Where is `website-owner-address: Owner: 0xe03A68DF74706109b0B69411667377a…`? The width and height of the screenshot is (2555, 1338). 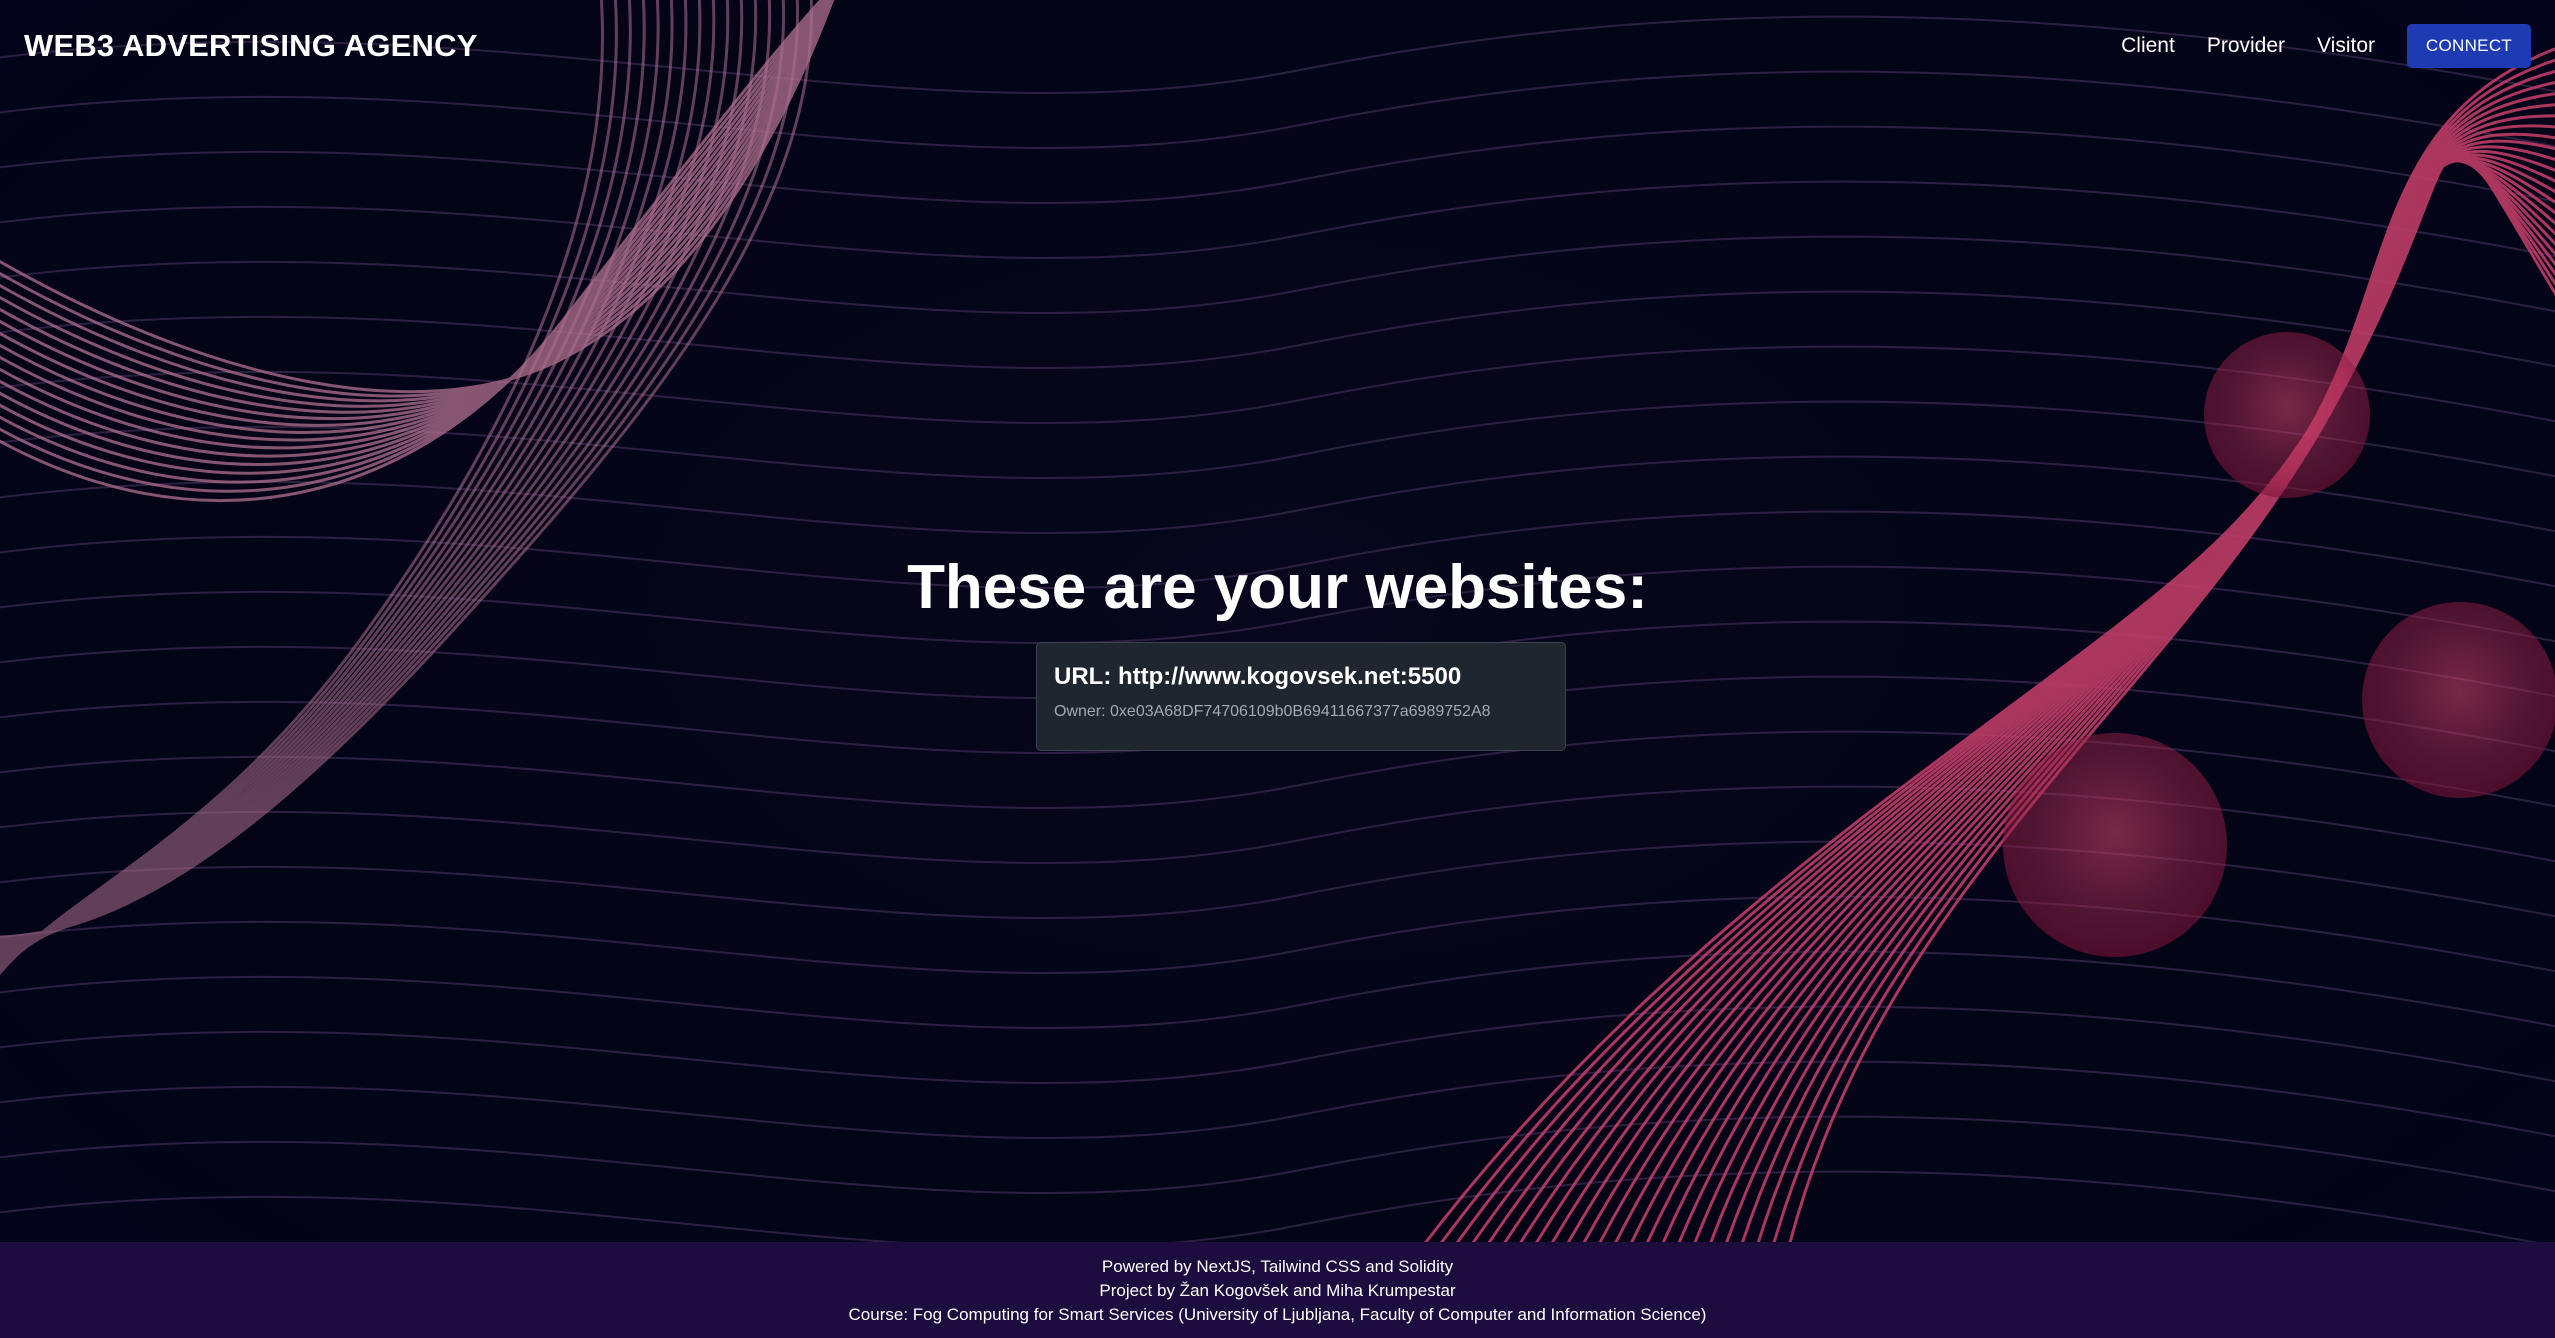 website-owner-address: Owner: 0xe03A68DF74706109b0B69411667377a… is located at coordinates (1272, 711).